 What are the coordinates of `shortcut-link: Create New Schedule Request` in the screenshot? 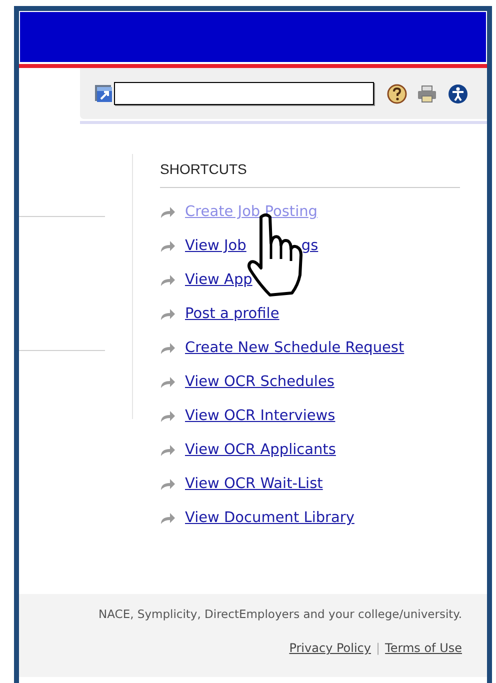 It's located at (294, 348).